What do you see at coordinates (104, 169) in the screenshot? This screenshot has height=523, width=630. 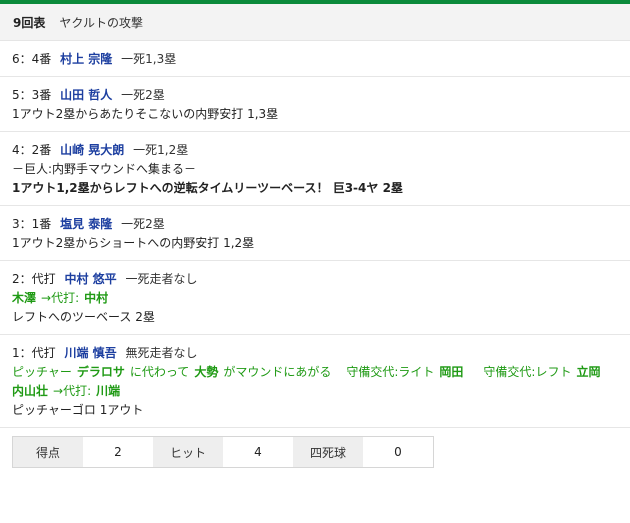 I see `play-note: －巨人:内野手マウンドへ集まる－` at bounding box center [104, 169].